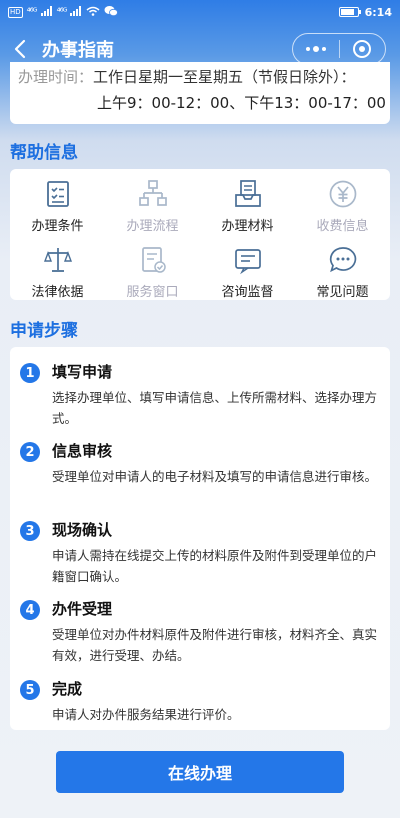 Image resolution: width=400 pixels, height=818 pixels. I want to click on step-number-badge: 5, so click(30, 690).